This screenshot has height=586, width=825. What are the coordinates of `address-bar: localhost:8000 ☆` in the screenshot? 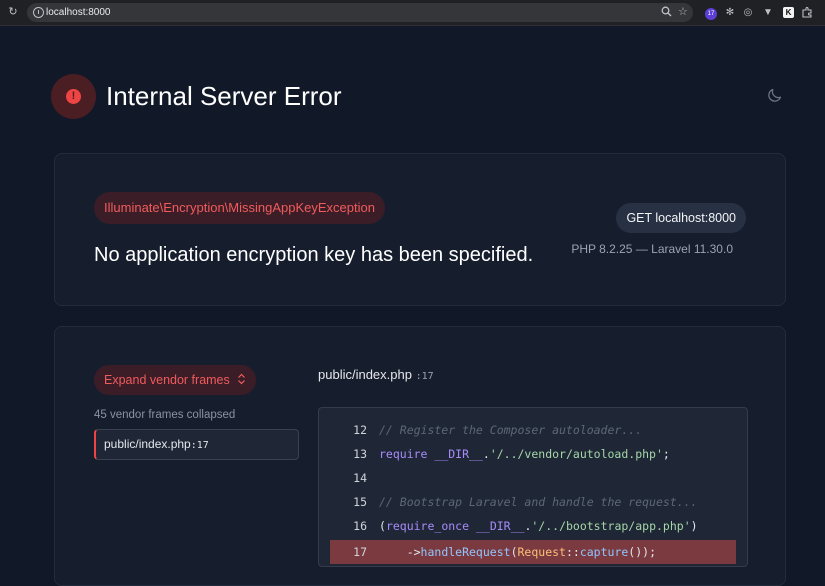 It's located at (360, 12).